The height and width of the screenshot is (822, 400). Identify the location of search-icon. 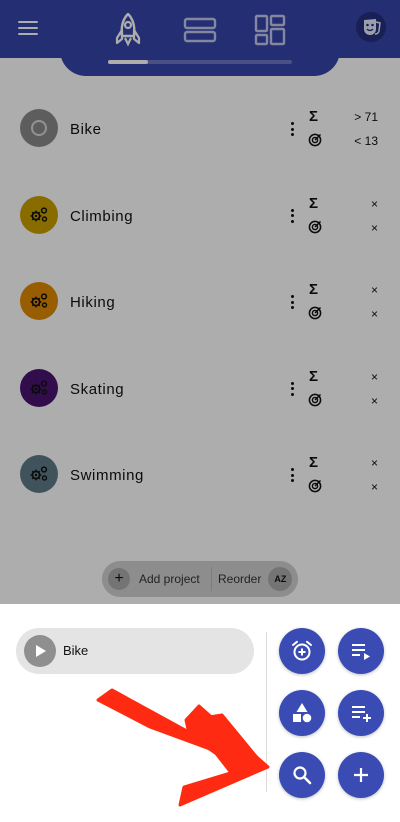
(302, 775).